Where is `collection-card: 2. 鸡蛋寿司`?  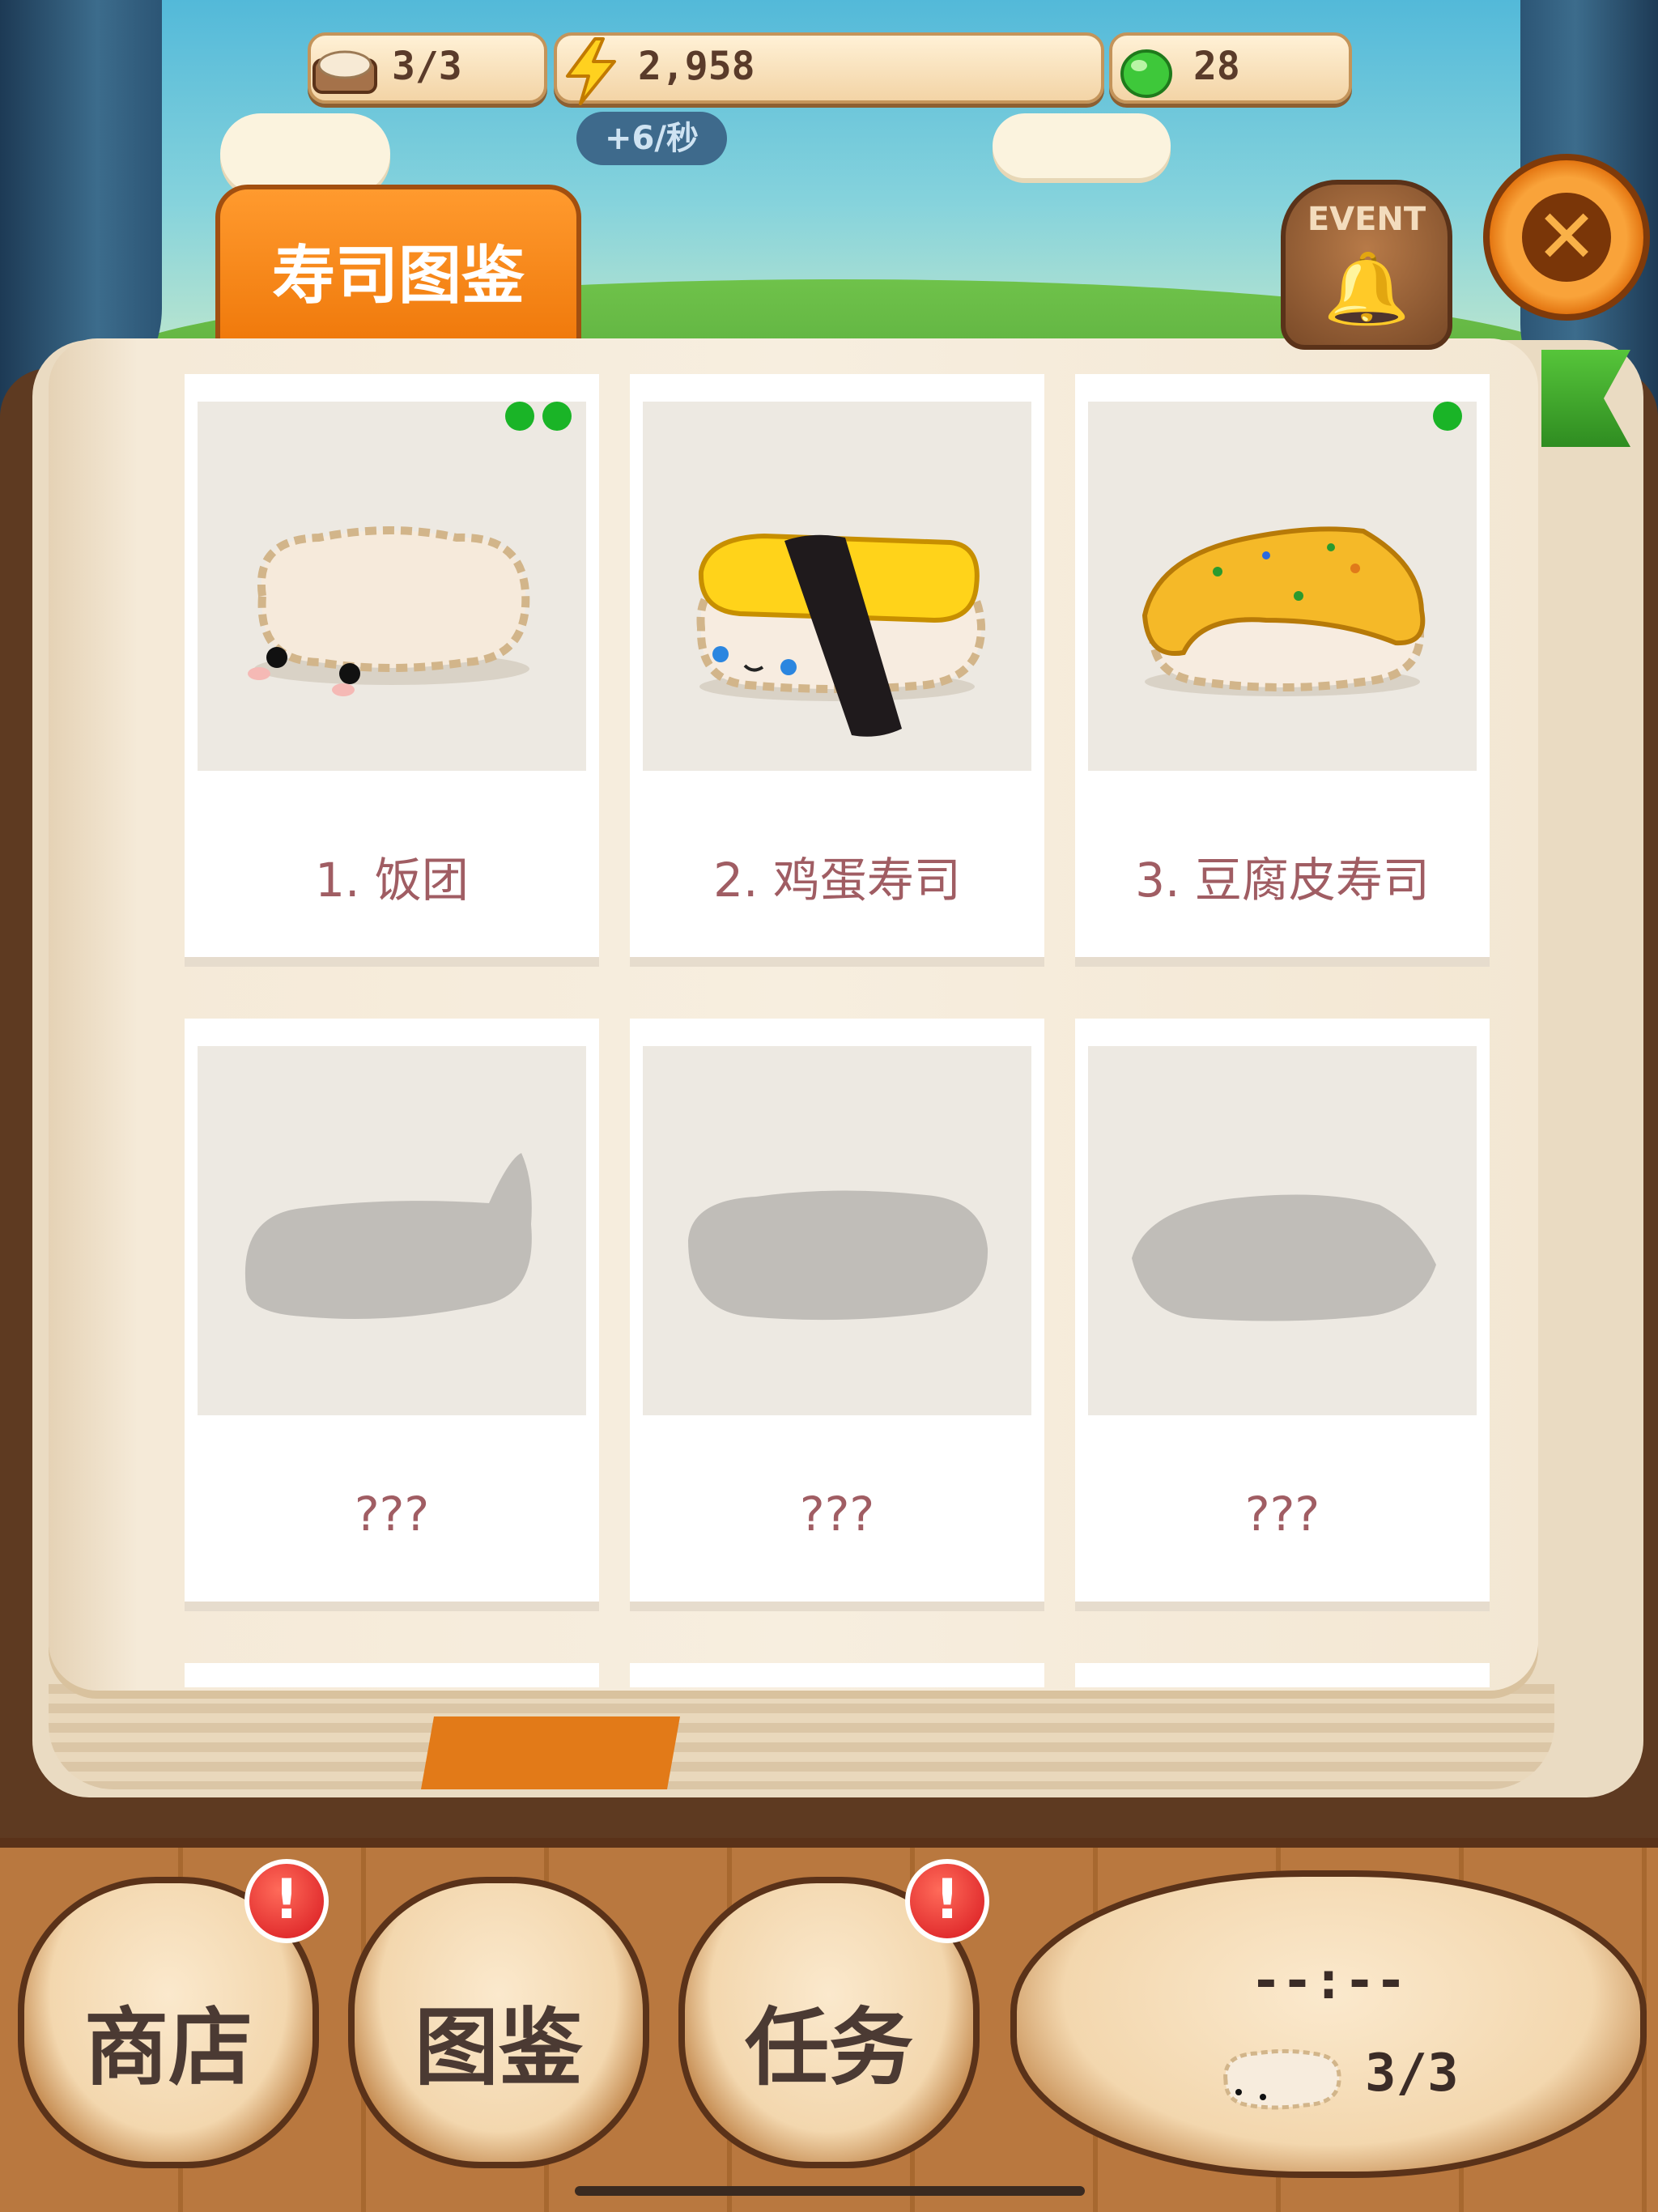 collection-card: 2. 鸡蛋寿司 is located at coordinates (837, 665).